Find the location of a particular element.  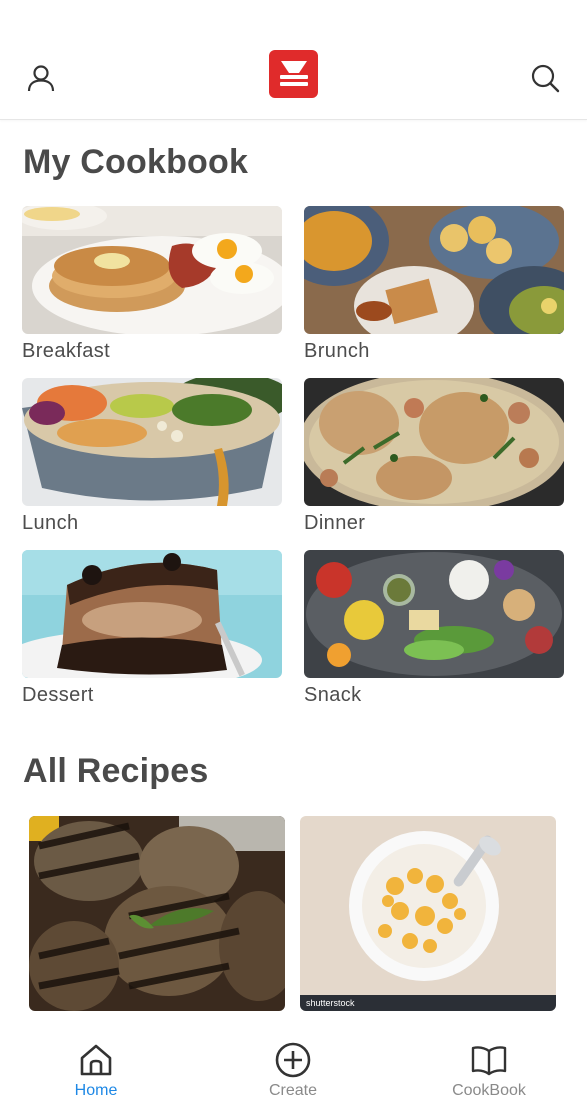

snack-image is located at coordinates (434, 614).